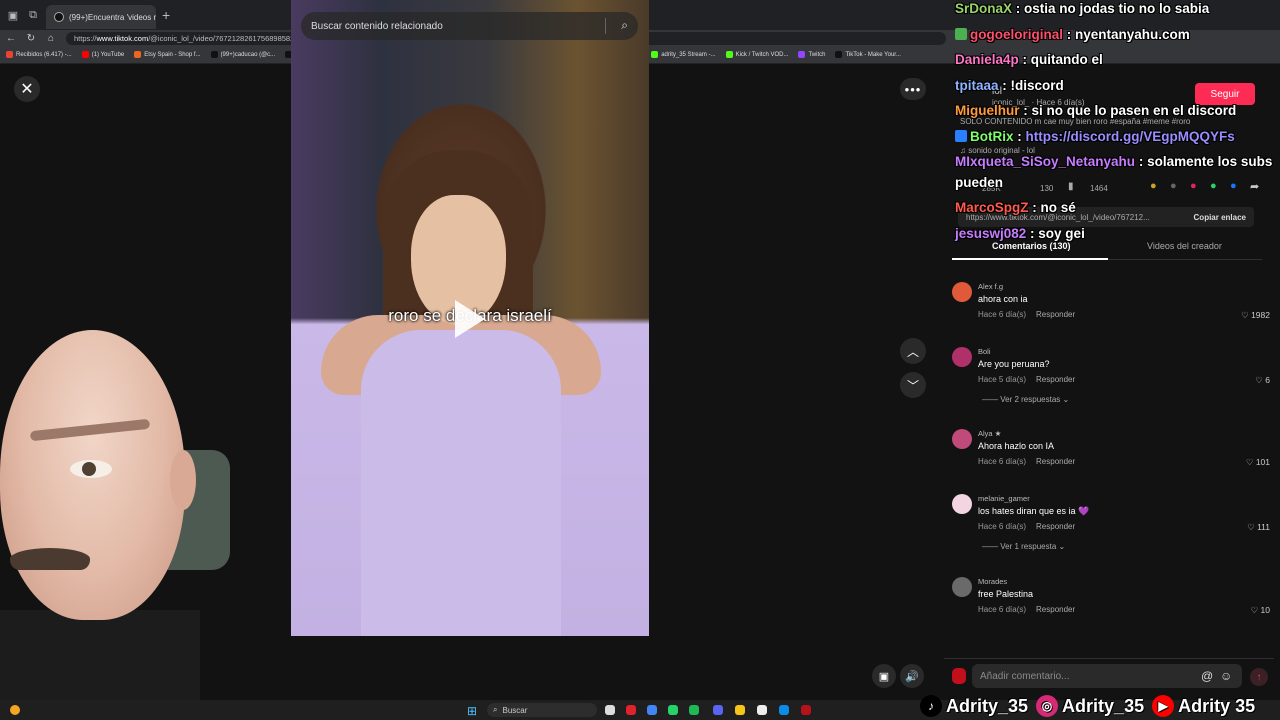 The image size is (1280, 720). What do you see at coordinates (990, 286) in the screenshot?
I see `comment-username: Alex f.g` at bounding box center [990, 286].